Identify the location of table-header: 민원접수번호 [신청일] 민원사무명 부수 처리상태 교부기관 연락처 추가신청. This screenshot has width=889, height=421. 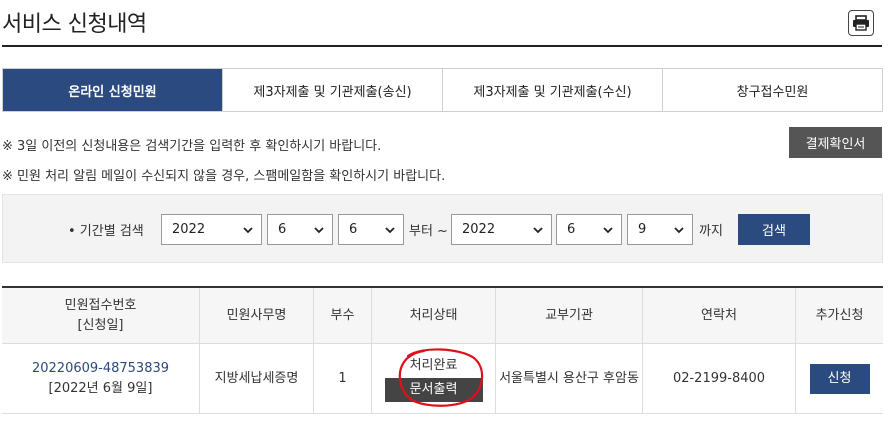
(442, 316).